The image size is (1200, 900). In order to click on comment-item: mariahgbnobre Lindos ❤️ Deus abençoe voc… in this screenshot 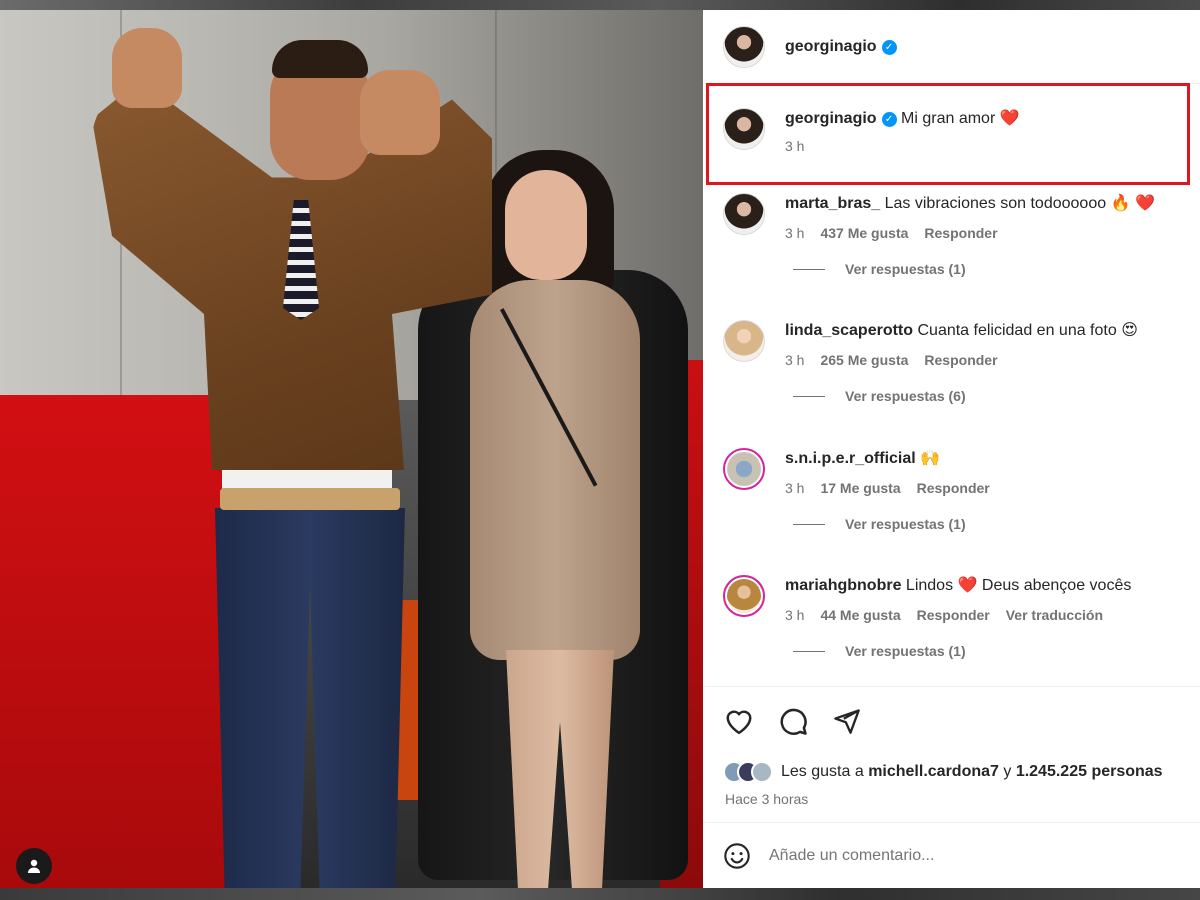, I will do `click(951, 617)`.